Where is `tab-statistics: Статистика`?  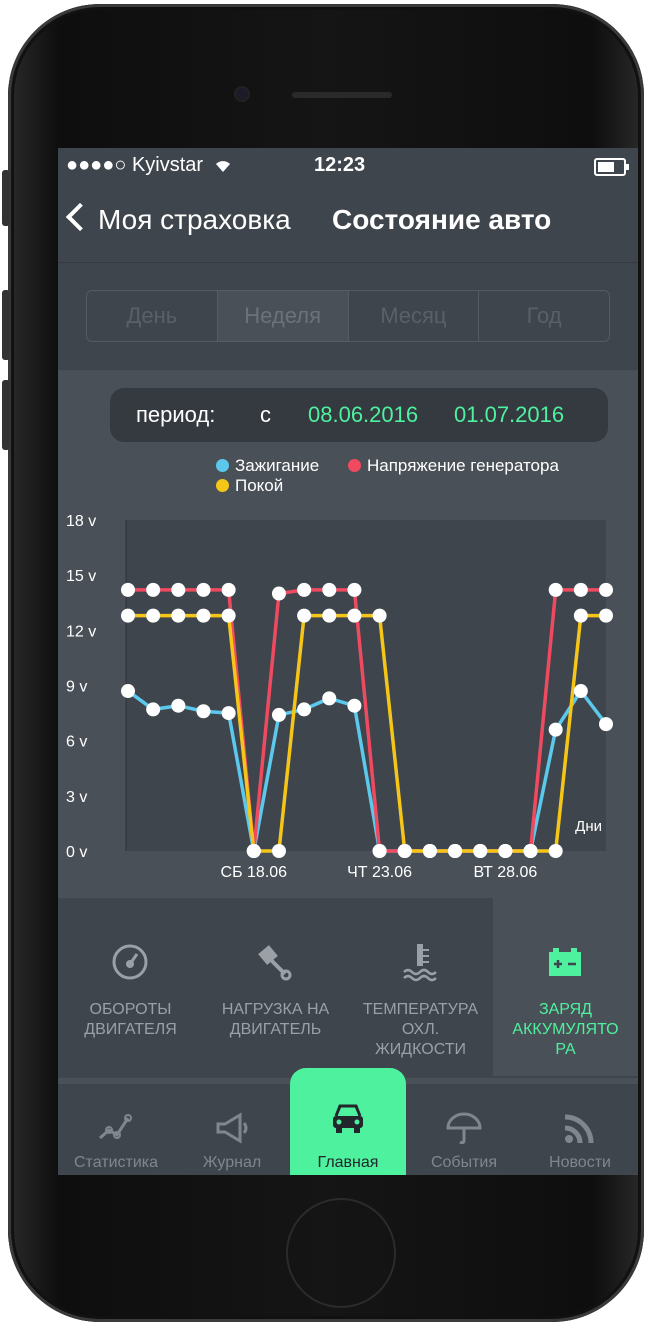
tab-statistics: Статистика is located at coordinates (116, 1129).